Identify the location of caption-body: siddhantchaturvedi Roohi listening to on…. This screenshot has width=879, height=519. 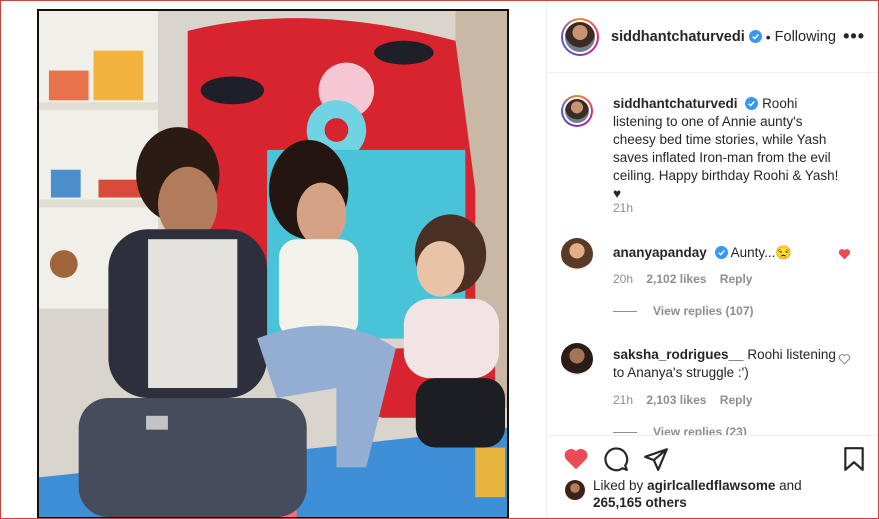
(727, 149).